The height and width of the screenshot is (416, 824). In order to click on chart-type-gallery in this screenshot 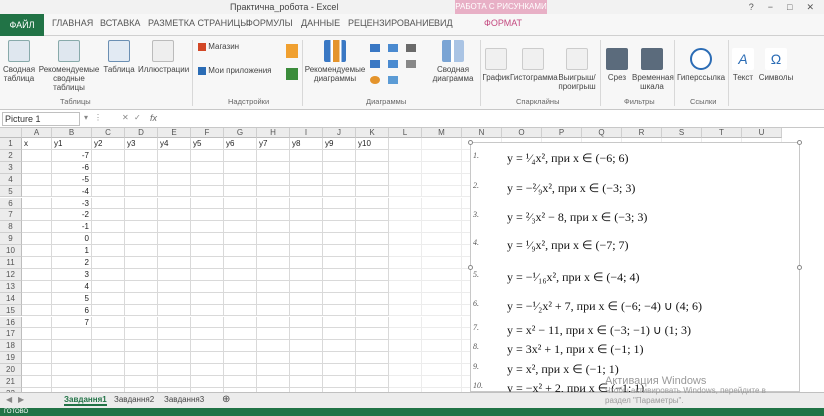, I will do `click(394, 66)`.